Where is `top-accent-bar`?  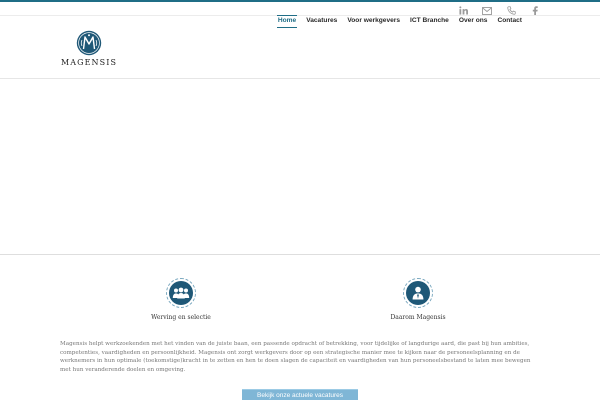
top-accent-bar is located at coordinates (300, 1).